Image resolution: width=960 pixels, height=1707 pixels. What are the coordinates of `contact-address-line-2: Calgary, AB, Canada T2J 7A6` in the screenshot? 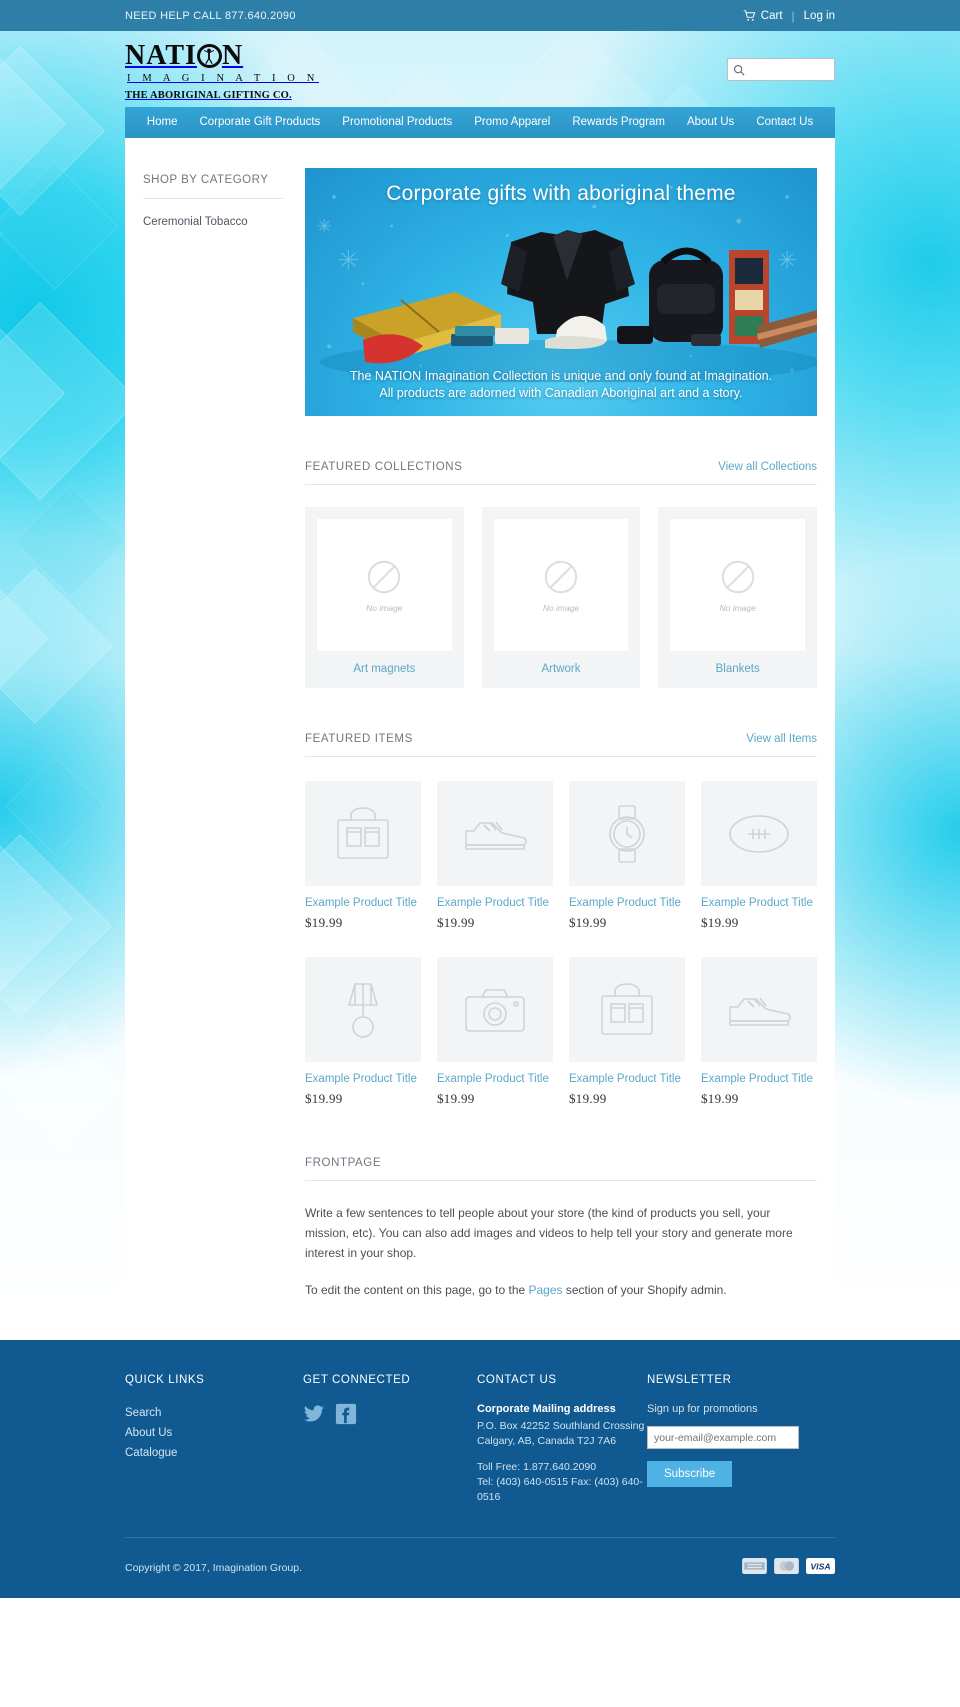 It's located at (547, 1441).